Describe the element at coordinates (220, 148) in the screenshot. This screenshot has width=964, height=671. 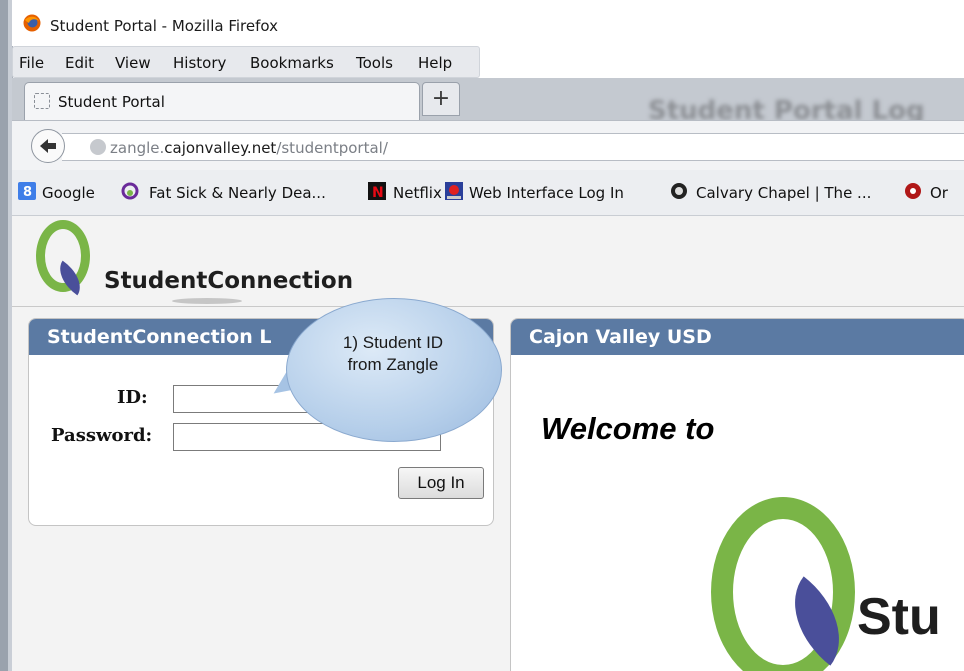
I see `url-host: cajonvalley.net` at that location.